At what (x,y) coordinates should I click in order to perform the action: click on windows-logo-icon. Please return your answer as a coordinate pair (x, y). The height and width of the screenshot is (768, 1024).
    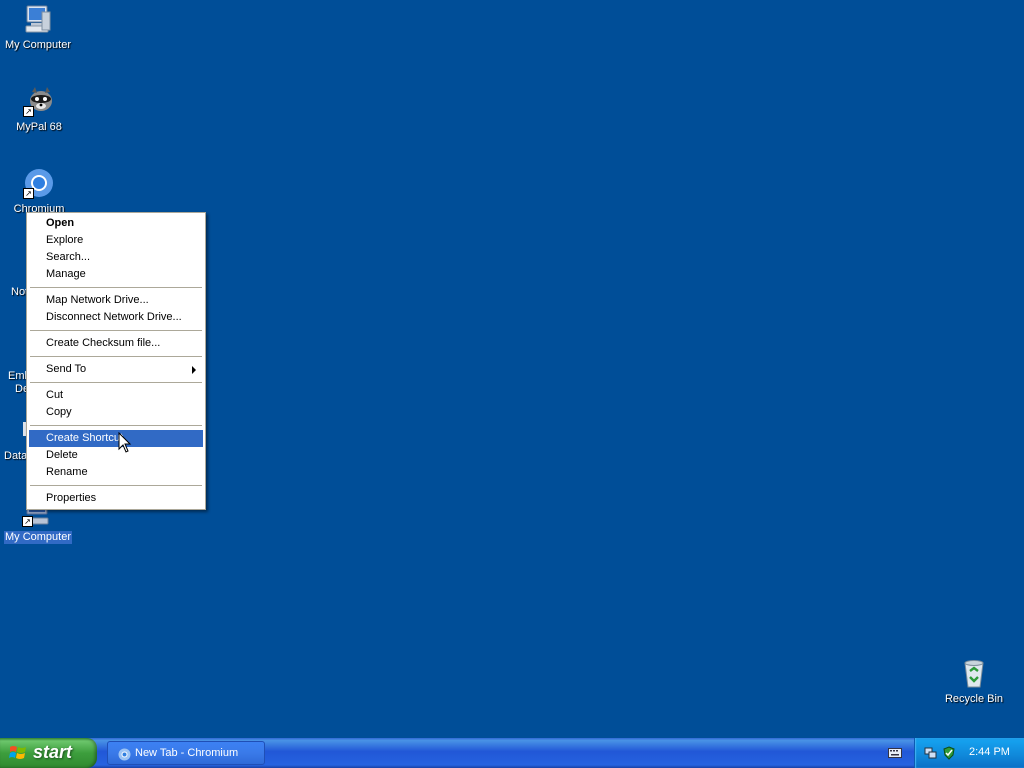
    Looking at the image, I should click on (18, 753).